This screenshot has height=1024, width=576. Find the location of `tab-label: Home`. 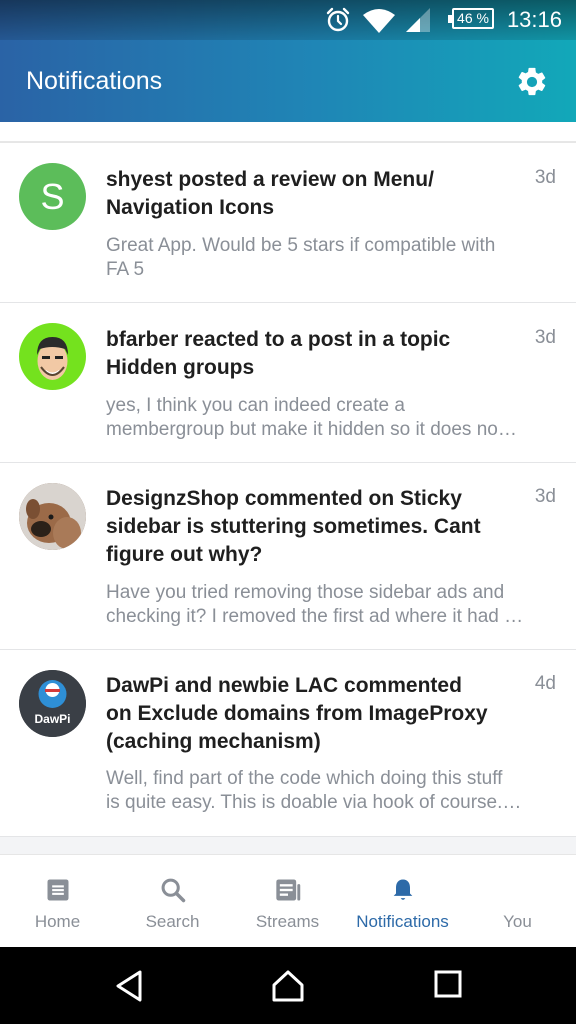

tab-label: Home is located at coordinates (57, 921).